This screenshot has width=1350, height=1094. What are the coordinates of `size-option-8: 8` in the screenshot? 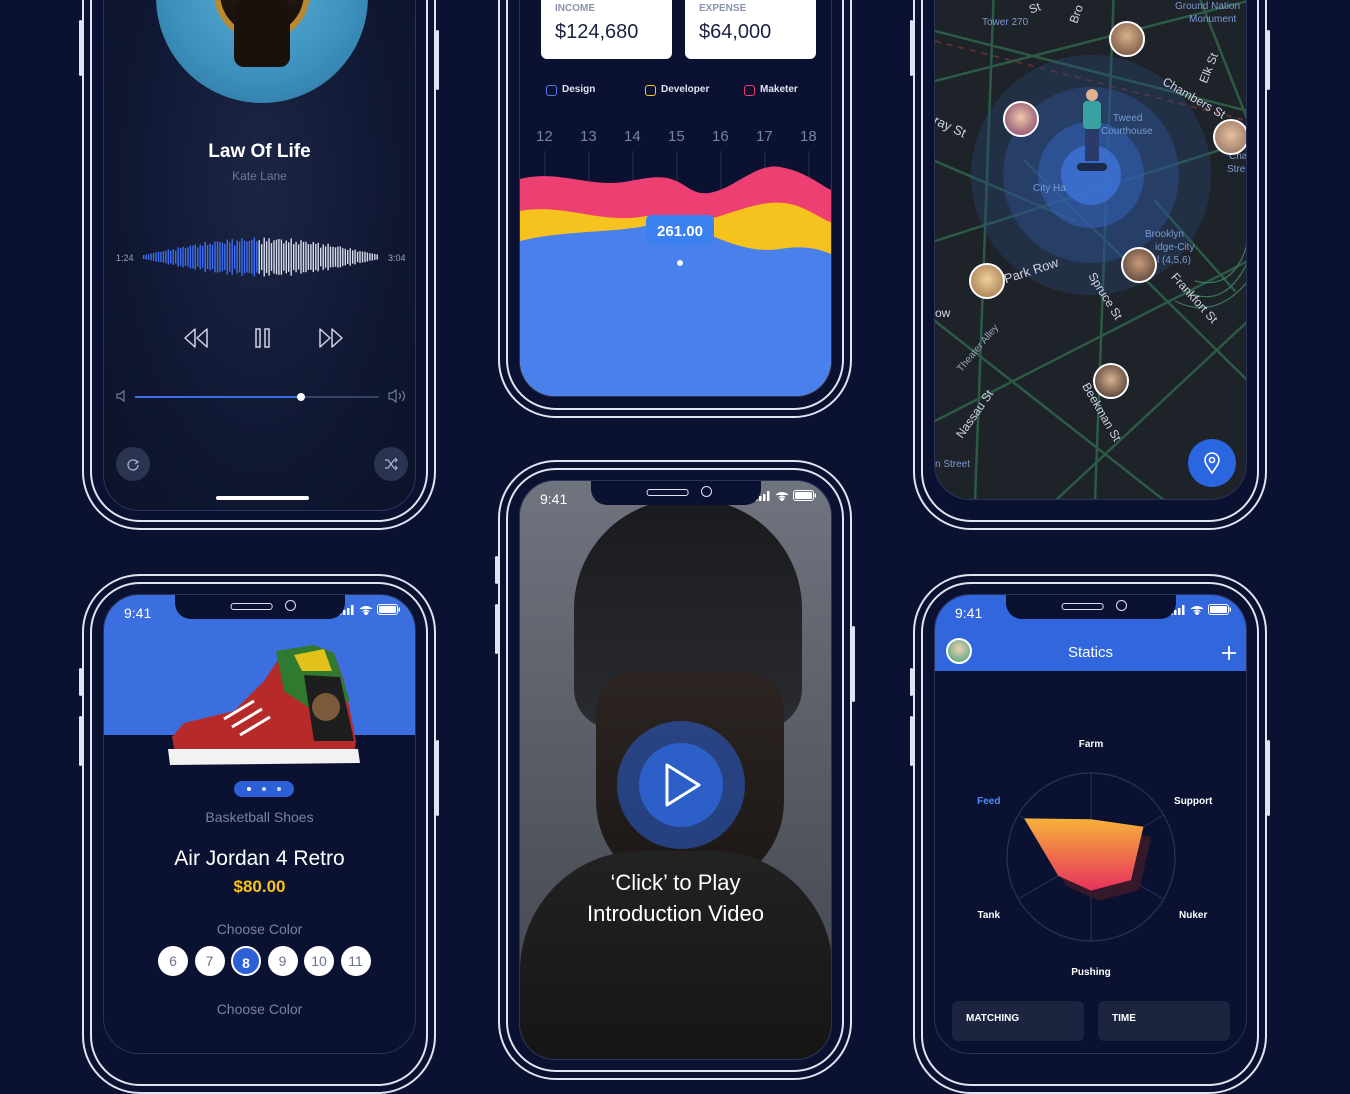 It's located at (246, 961).